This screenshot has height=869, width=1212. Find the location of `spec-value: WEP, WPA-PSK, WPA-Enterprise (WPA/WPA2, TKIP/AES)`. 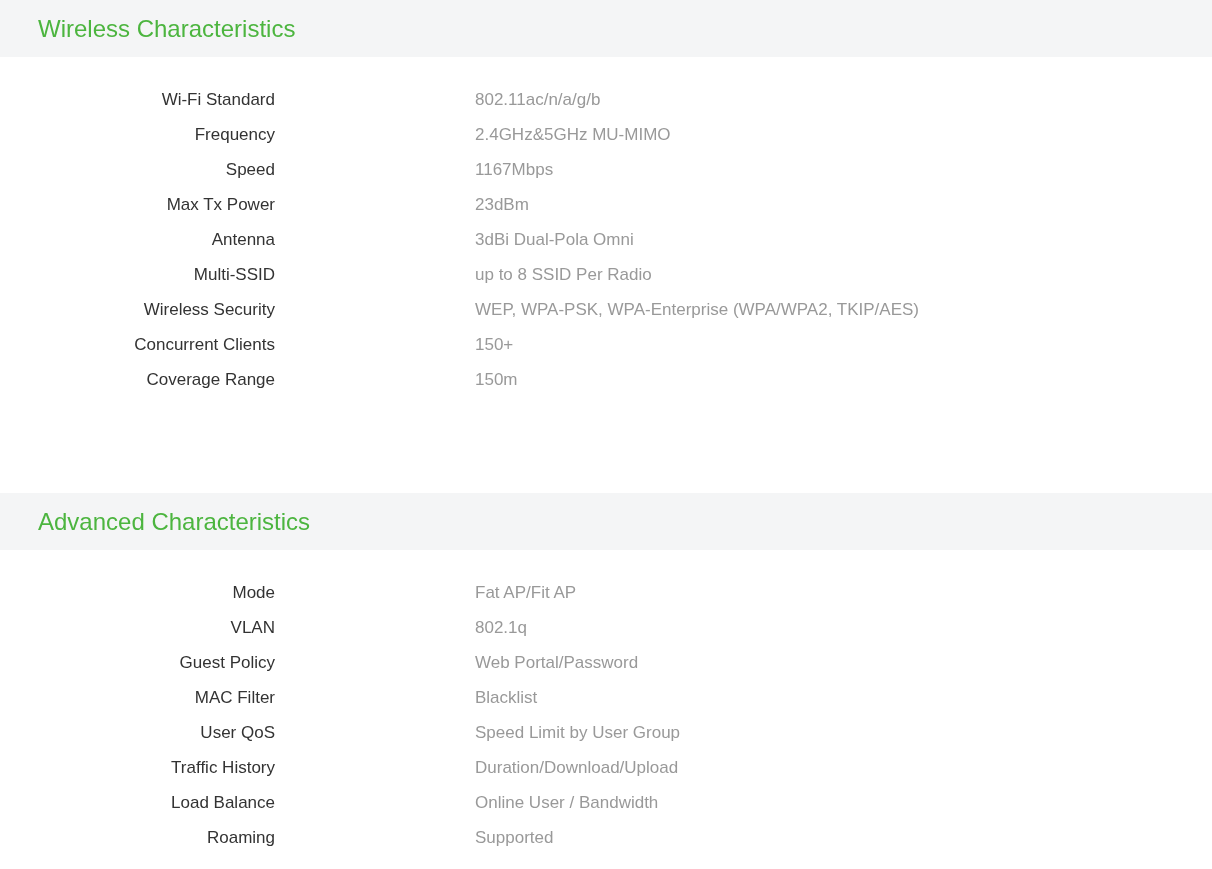

spec-value: WEP, WPA-PSK, WPA-Enterprise (WPA/WPA2, TKIP/AES) is located at coordinates (697, 309).